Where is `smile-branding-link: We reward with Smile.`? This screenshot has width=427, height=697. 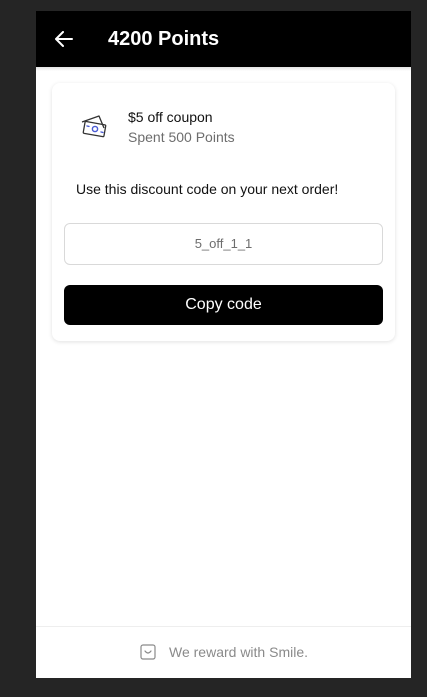 smile-branding-link: We reward with Smile. is located at coordinates (224, 652).